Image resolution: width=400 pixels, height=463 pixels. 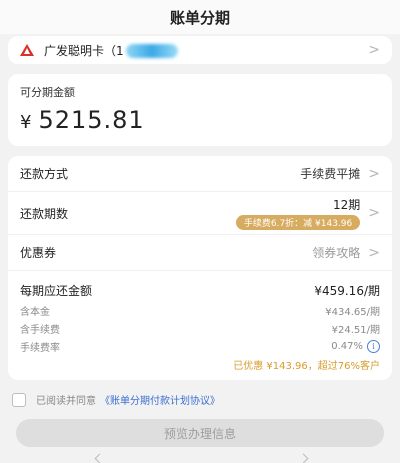 I want to click on monthly-row: 每期应还金额 ¥459.16/期, so click(x=200, y=290).